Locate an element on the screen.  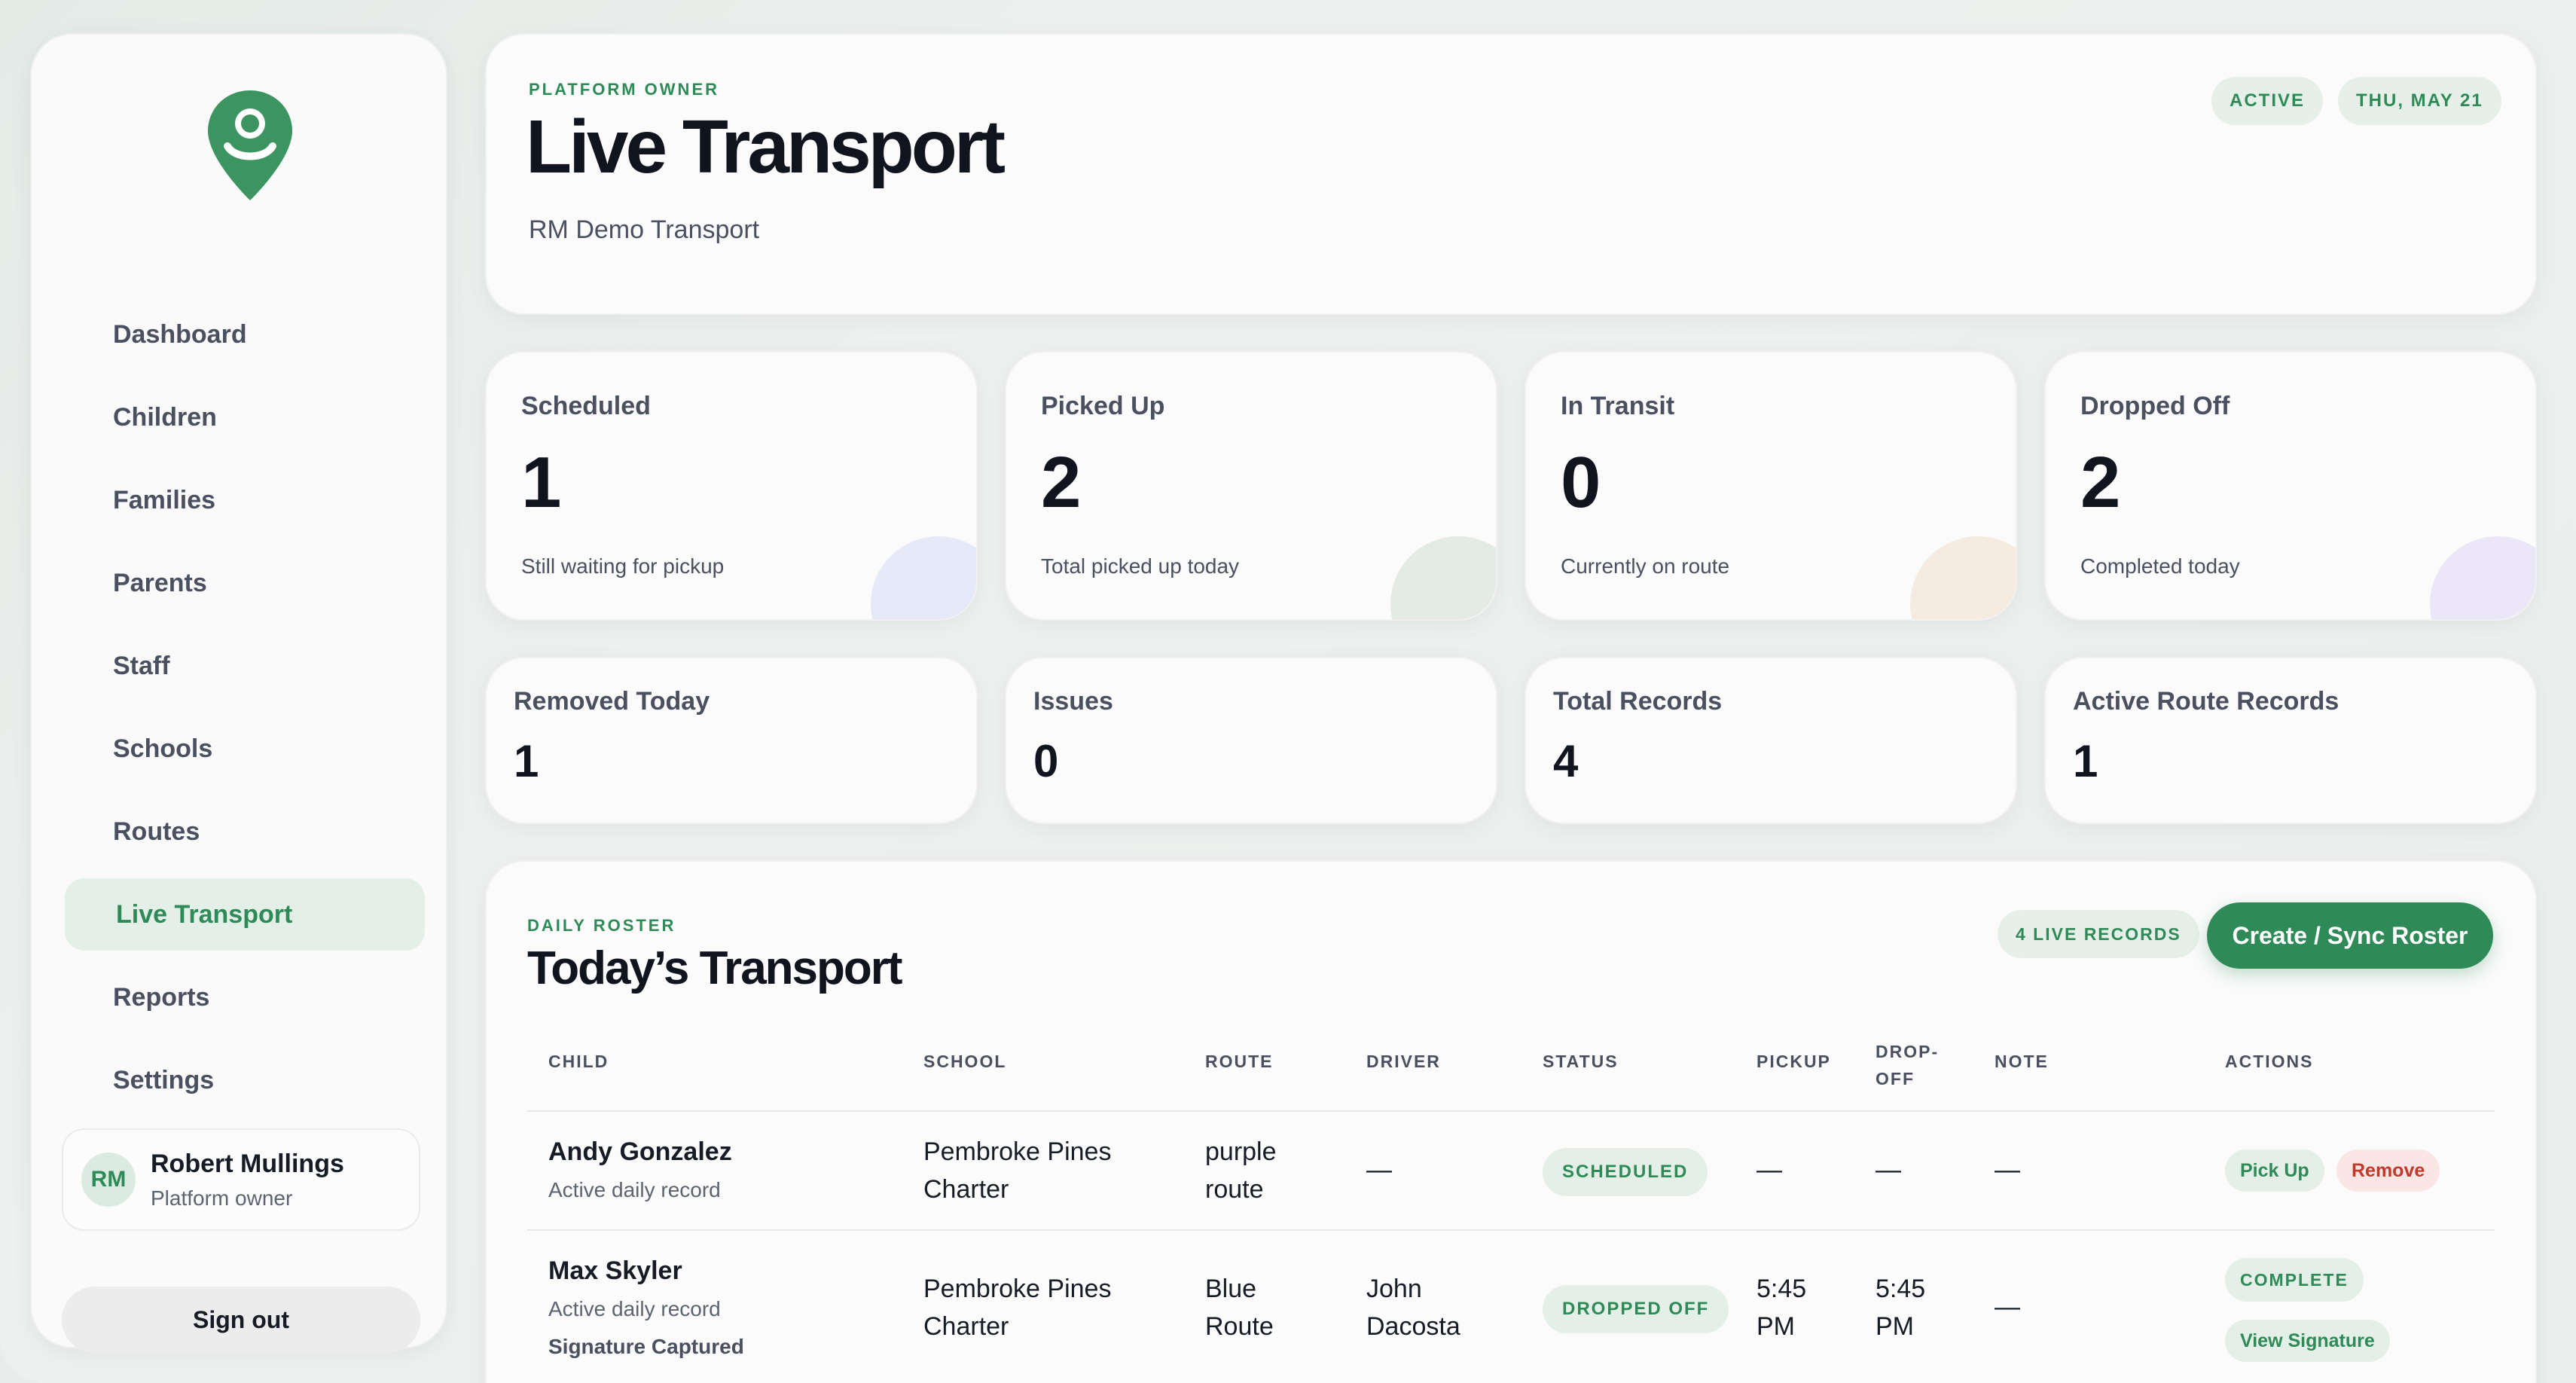
view-signature-button: View Signature is located at coordinates (2308, 1341).